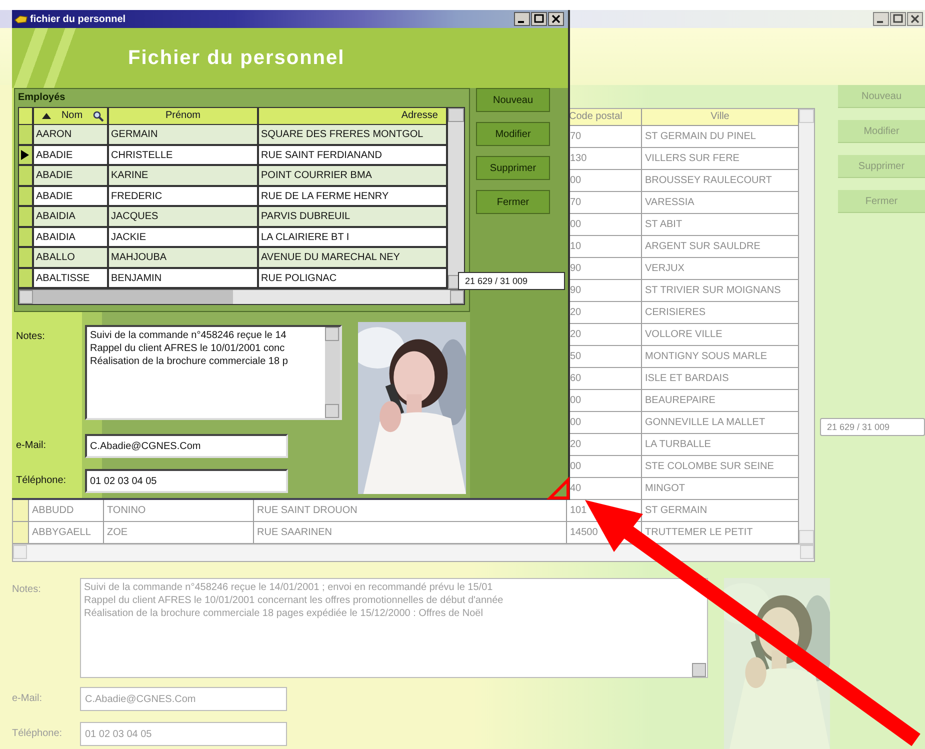  What do you see at coordinates (71, 257) in the screenshot?
I see `table-cell: ABALLO` at bounding box center [71, 257].